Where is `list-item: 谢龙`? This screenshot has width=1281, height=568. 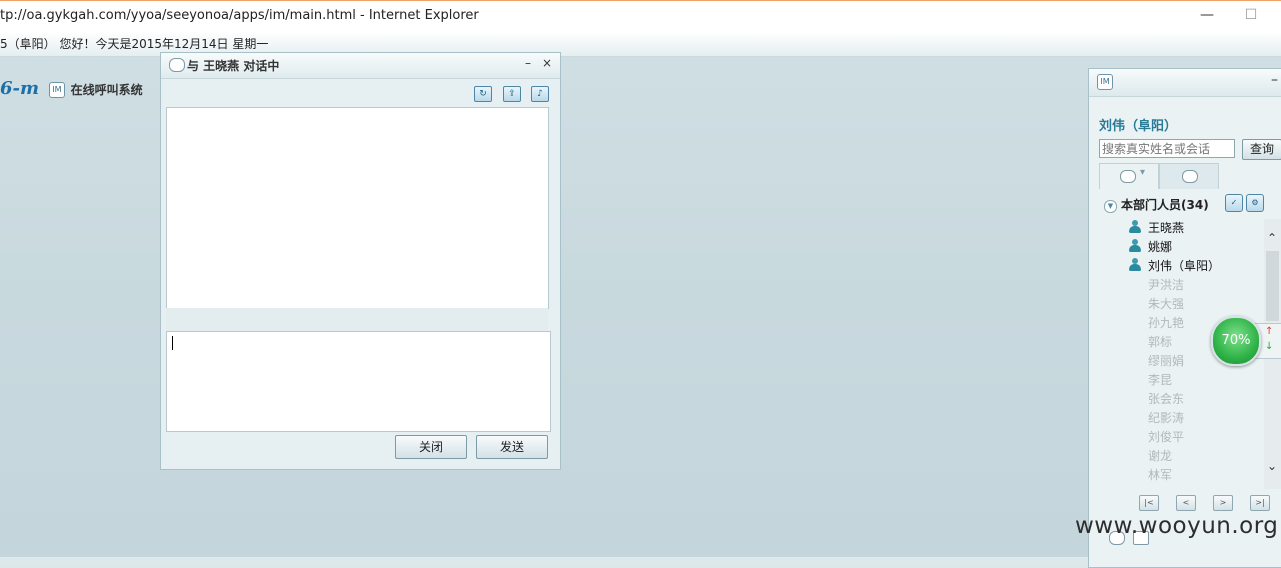
list-item: 谢龙 is located at coordinates (1196, 454).